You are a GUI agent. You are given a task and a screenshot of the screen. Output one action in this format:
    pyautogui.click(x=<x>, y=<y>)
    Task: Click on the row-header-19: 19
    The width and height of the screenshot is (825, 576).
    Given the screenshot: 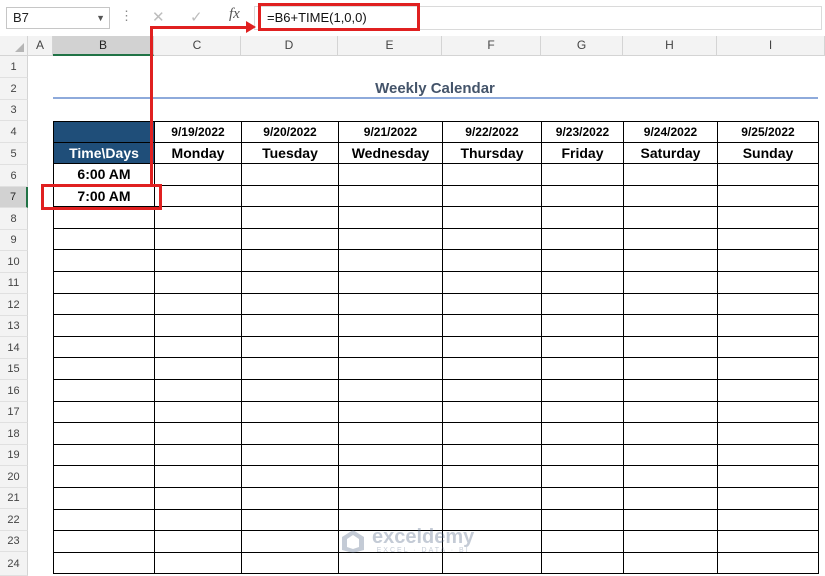 What is the action you would take?
    pyautogui.click(x=14, y=455)
    